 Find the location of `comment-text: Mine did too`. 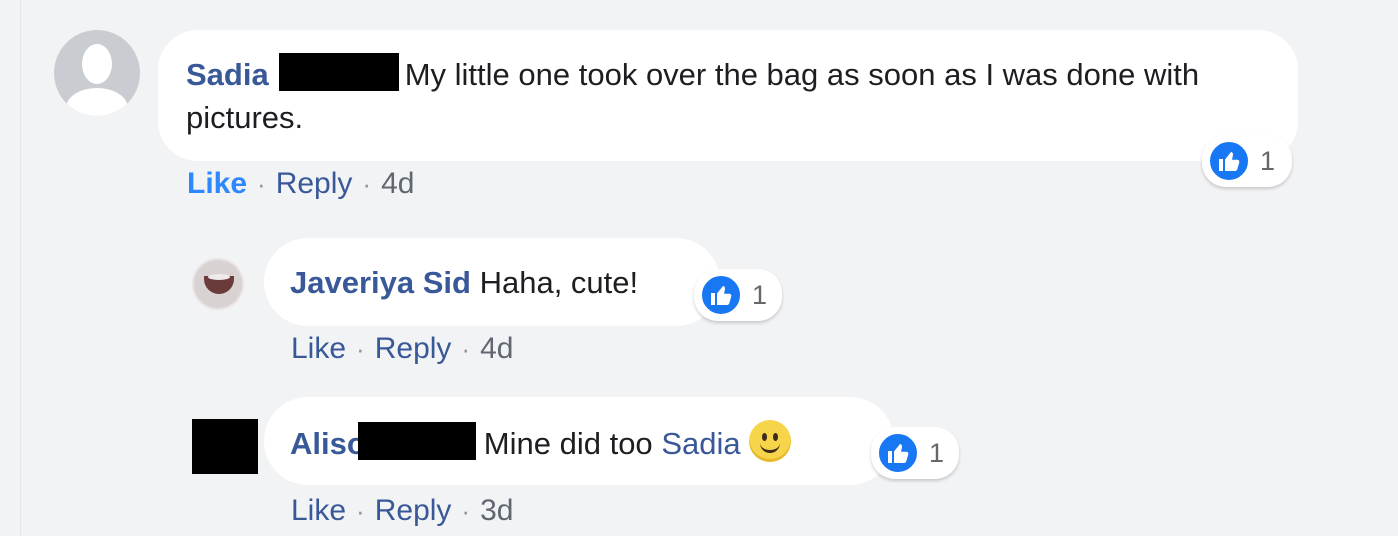

comment-text: Mine did too is located at coordinates (568, 443).